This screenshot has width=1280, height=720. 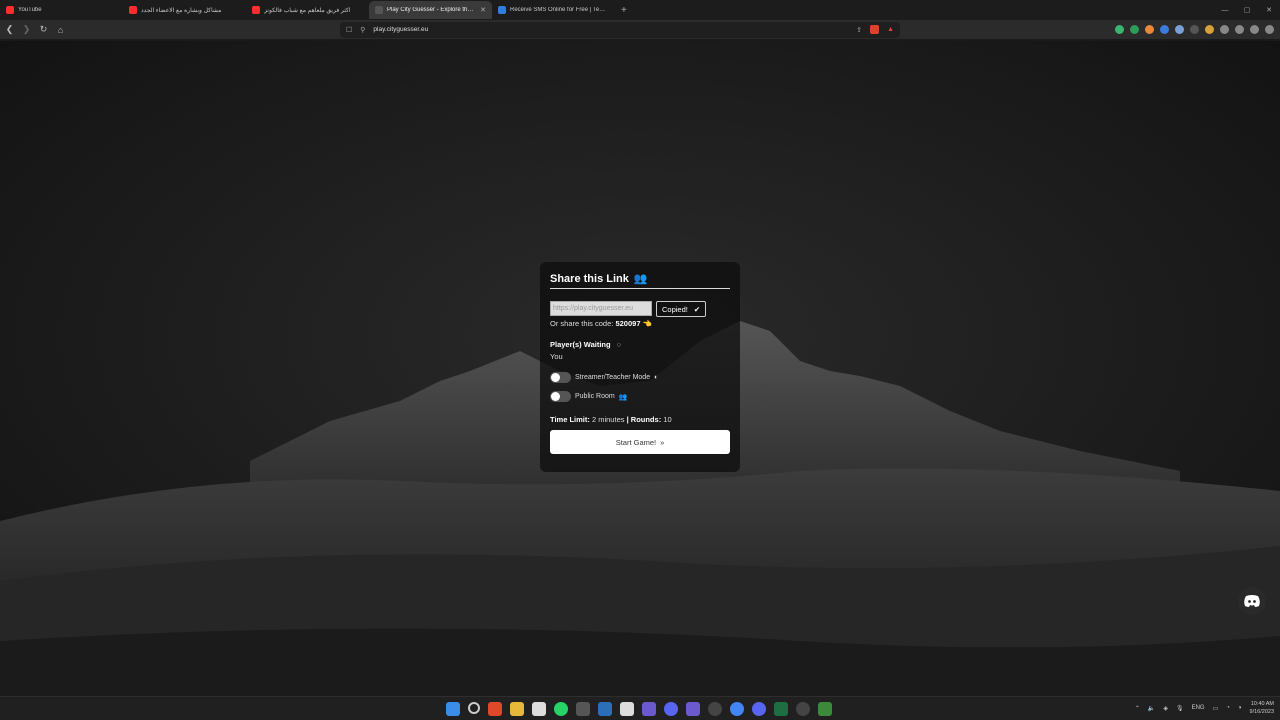 What do you see at coordinates (580, 344) in the screenshot?
I see `players-waiting-label: Player(s) Waiting` at bounding box center [580, 344].